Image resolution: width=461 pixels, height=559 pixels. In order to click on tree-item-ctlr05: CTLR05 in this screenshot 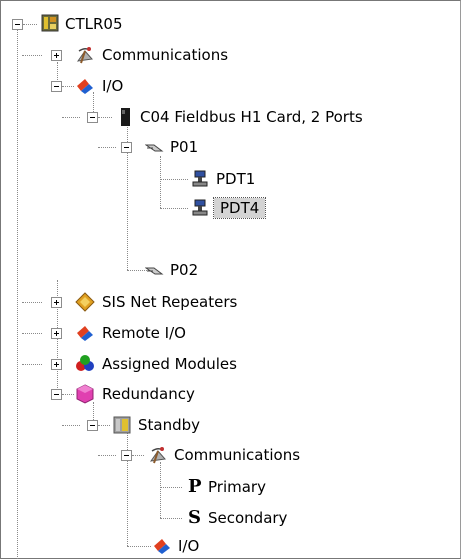, I will do `click(94, 24)`.